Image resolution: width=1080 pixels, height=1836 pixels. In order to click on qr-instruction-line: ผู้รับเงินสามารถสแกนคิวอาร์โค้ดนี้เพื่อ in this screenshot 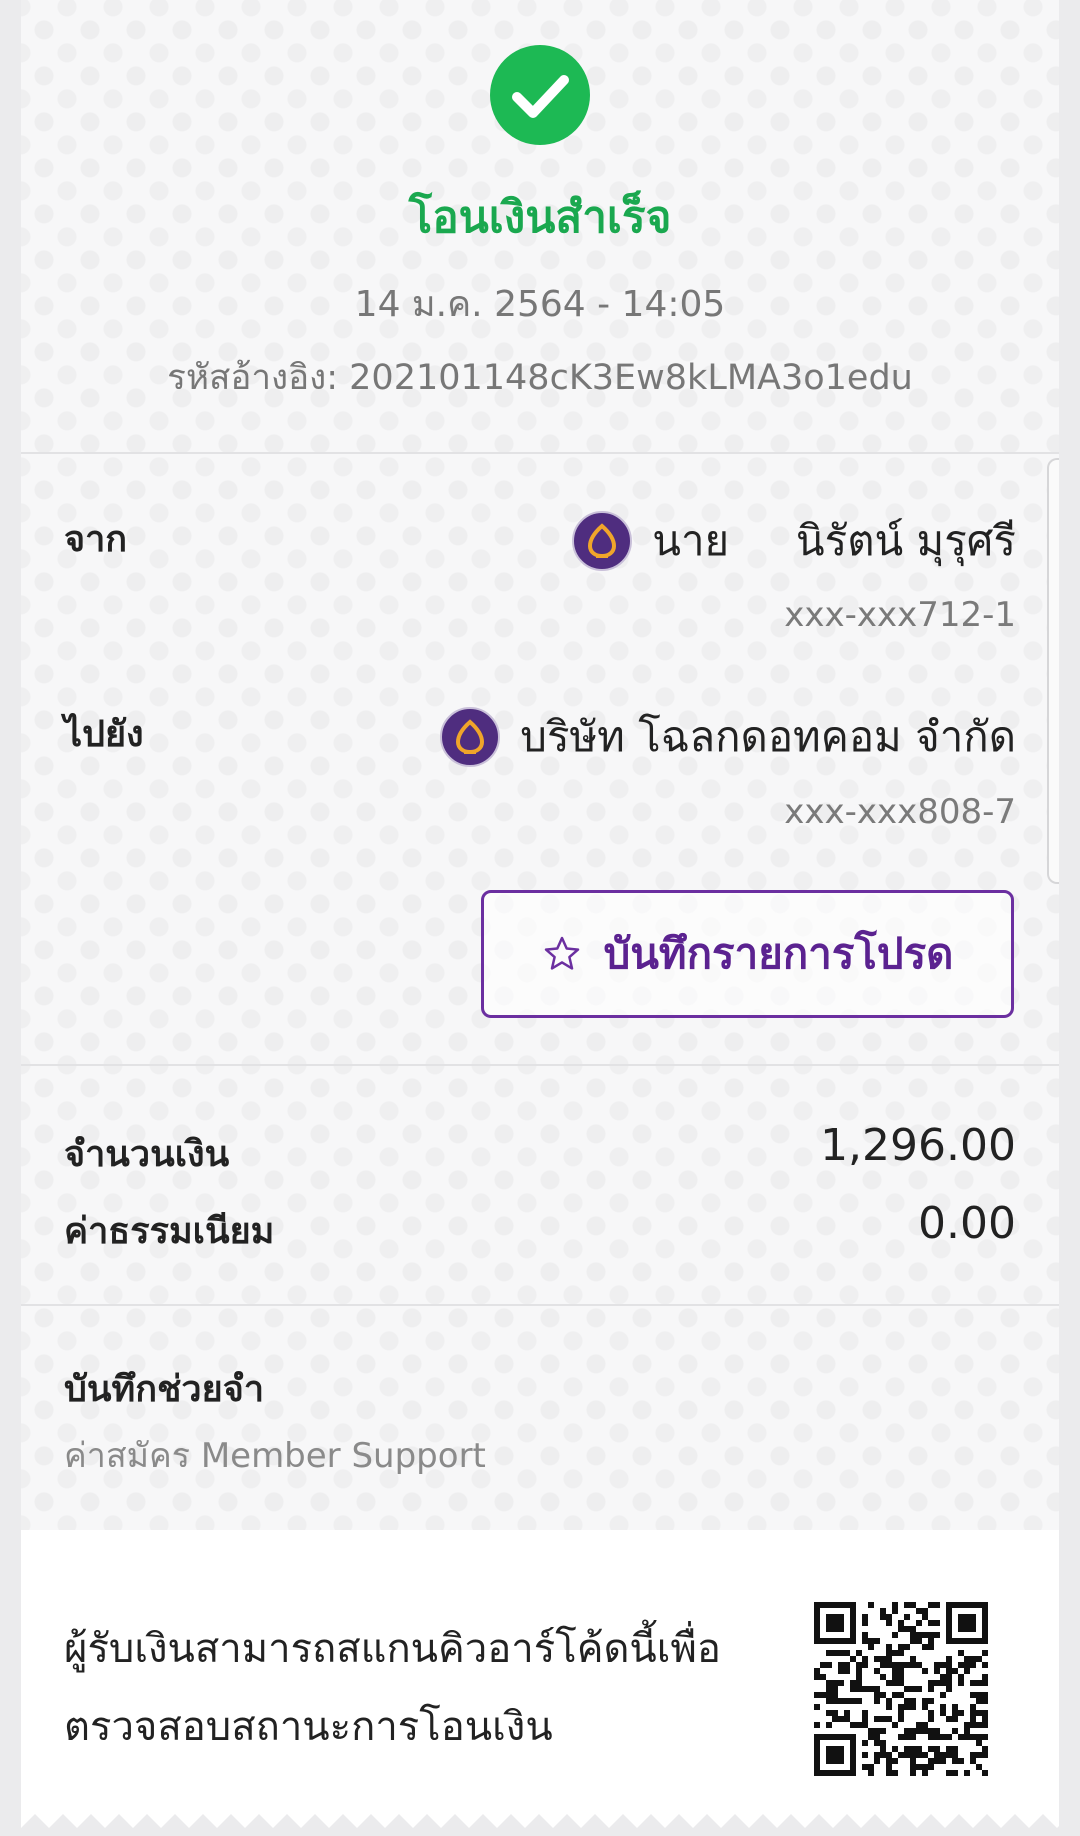, I will do `click(392, 1649)`.